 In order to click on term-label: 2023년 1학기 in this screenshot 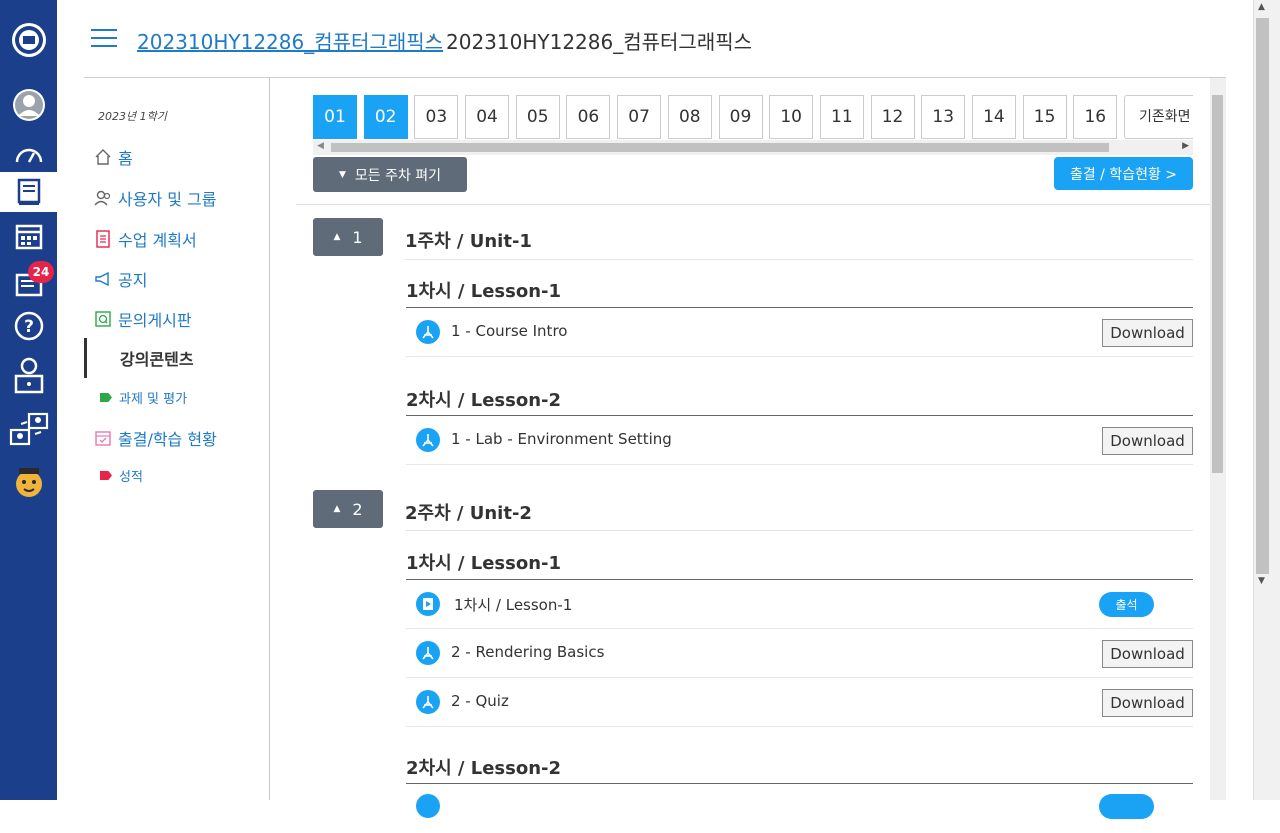, I will do `click(132, 116)`.